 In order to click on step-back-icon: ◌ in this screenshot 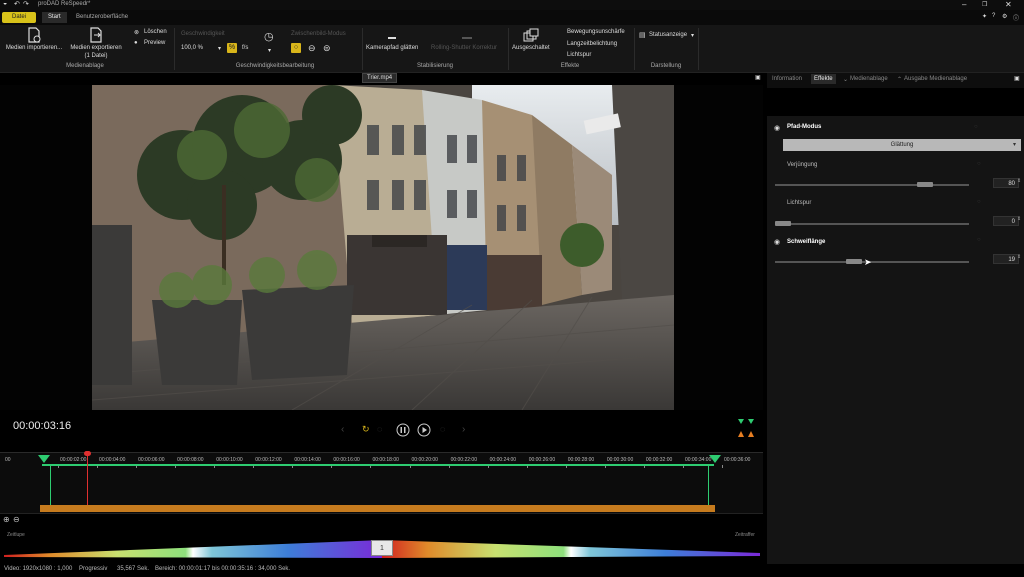, I will do `click(379, 429)`.